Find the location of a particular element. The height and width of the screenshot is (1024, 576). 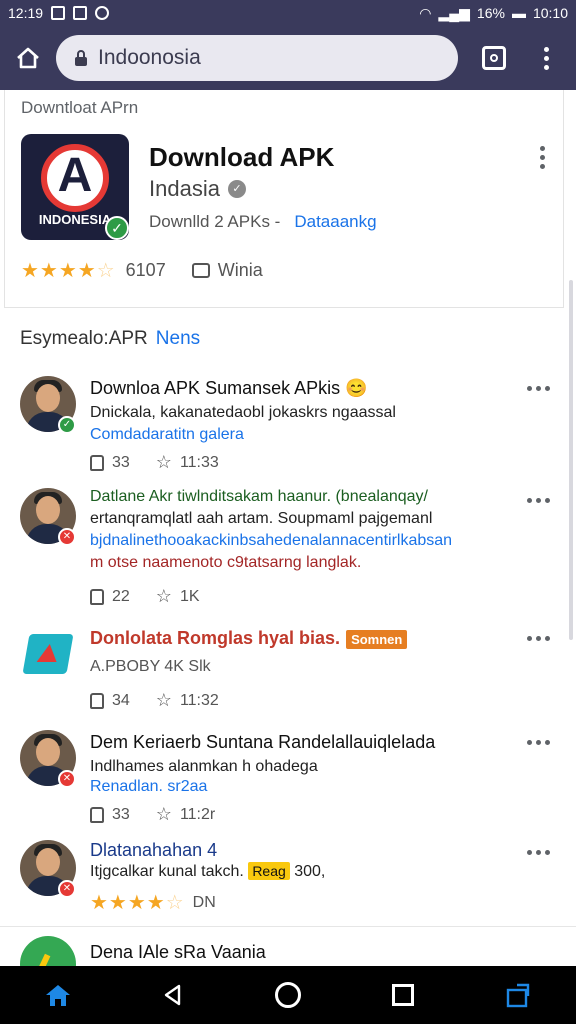

badge-icon: ✕ is located at coordinates (67, 889).